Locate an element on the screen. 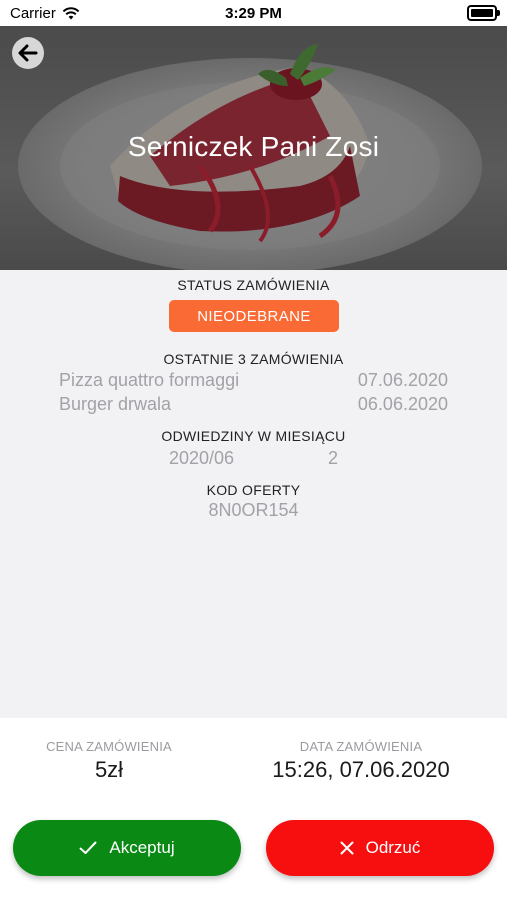 The height and width of the screenshot is (900, 507). accept-button: Akceptuj is located at coordinates (127, 848).